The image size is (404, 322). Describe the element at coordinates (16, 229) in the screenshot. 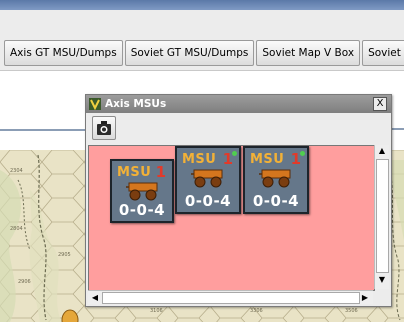

I see `hex-label: 2804` at that location.